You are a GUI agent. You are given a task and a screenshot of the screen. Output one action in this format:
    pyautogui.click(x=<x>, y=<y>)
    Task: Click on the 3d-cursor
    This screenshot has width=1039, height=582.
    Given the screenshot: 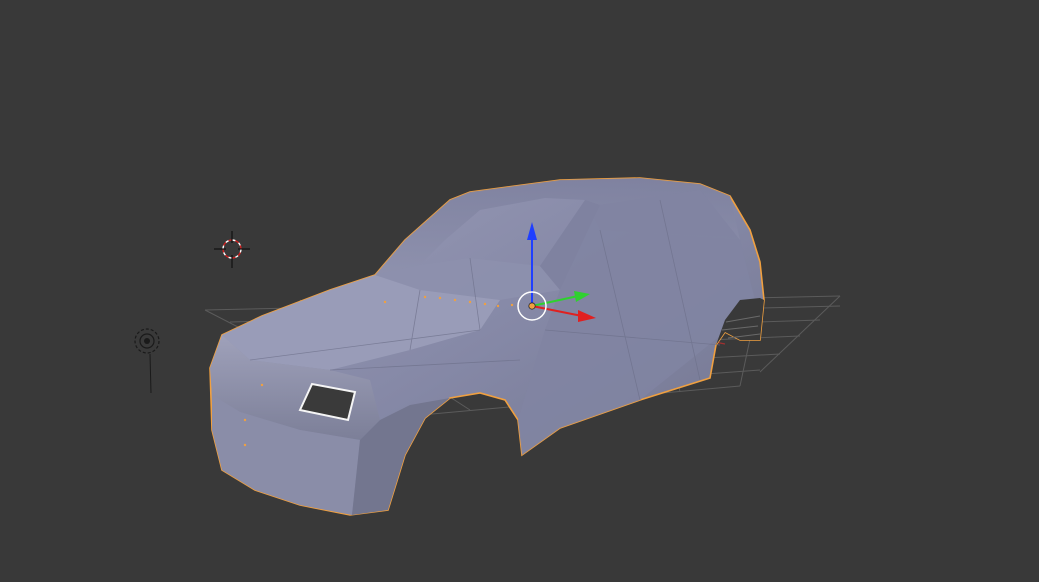 What is the action you would take?
    pyautogui.click(x=232, y=249)
    